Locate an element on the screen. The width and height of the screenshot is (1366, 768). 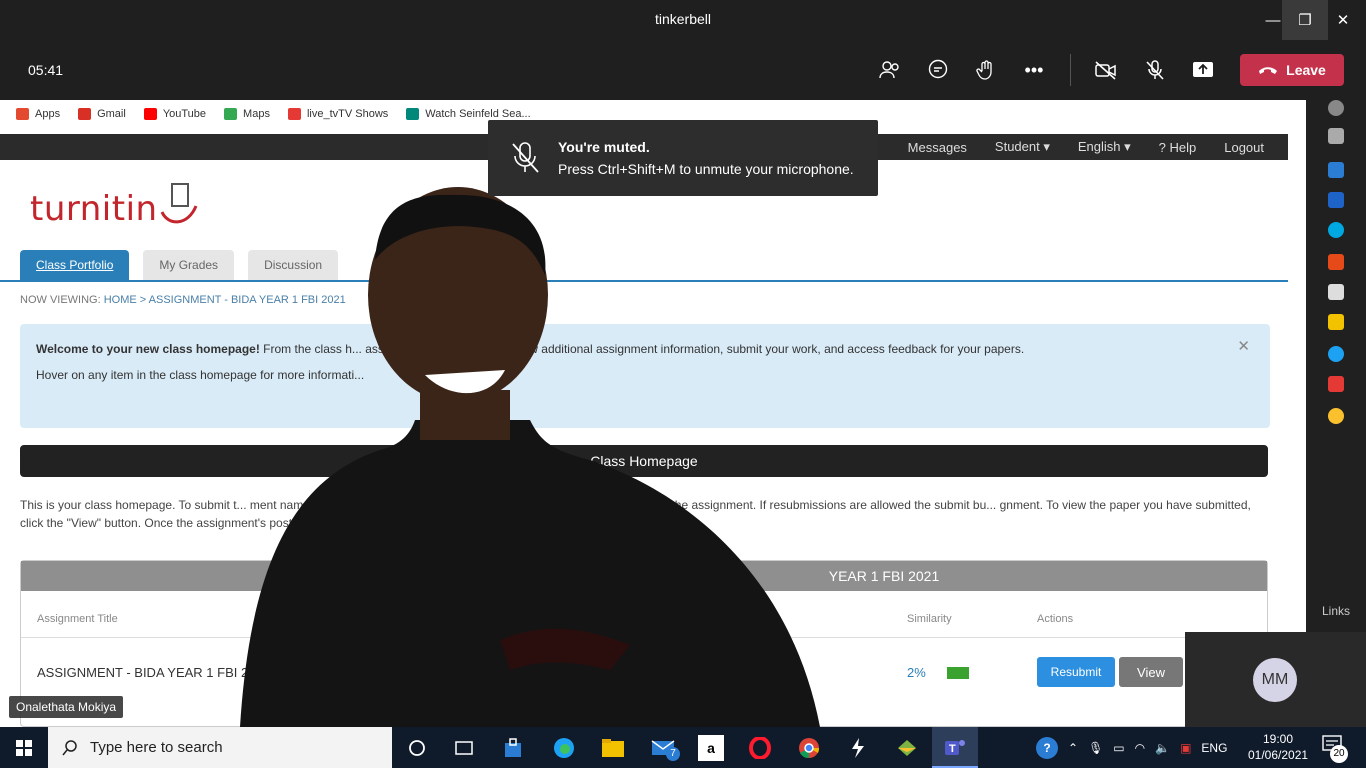
similarity-score: 2% is located at coordinates (916, 672).